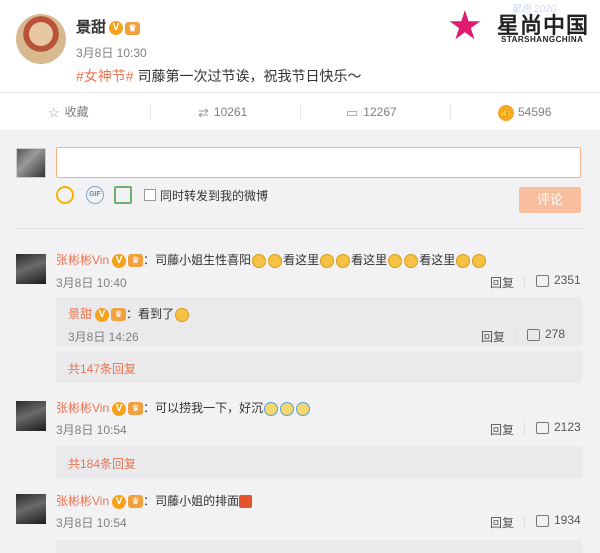  Describe the element at coordinates (102, 463) in the screenshot. I see `more-replies-link: 共184条回复` at that location.